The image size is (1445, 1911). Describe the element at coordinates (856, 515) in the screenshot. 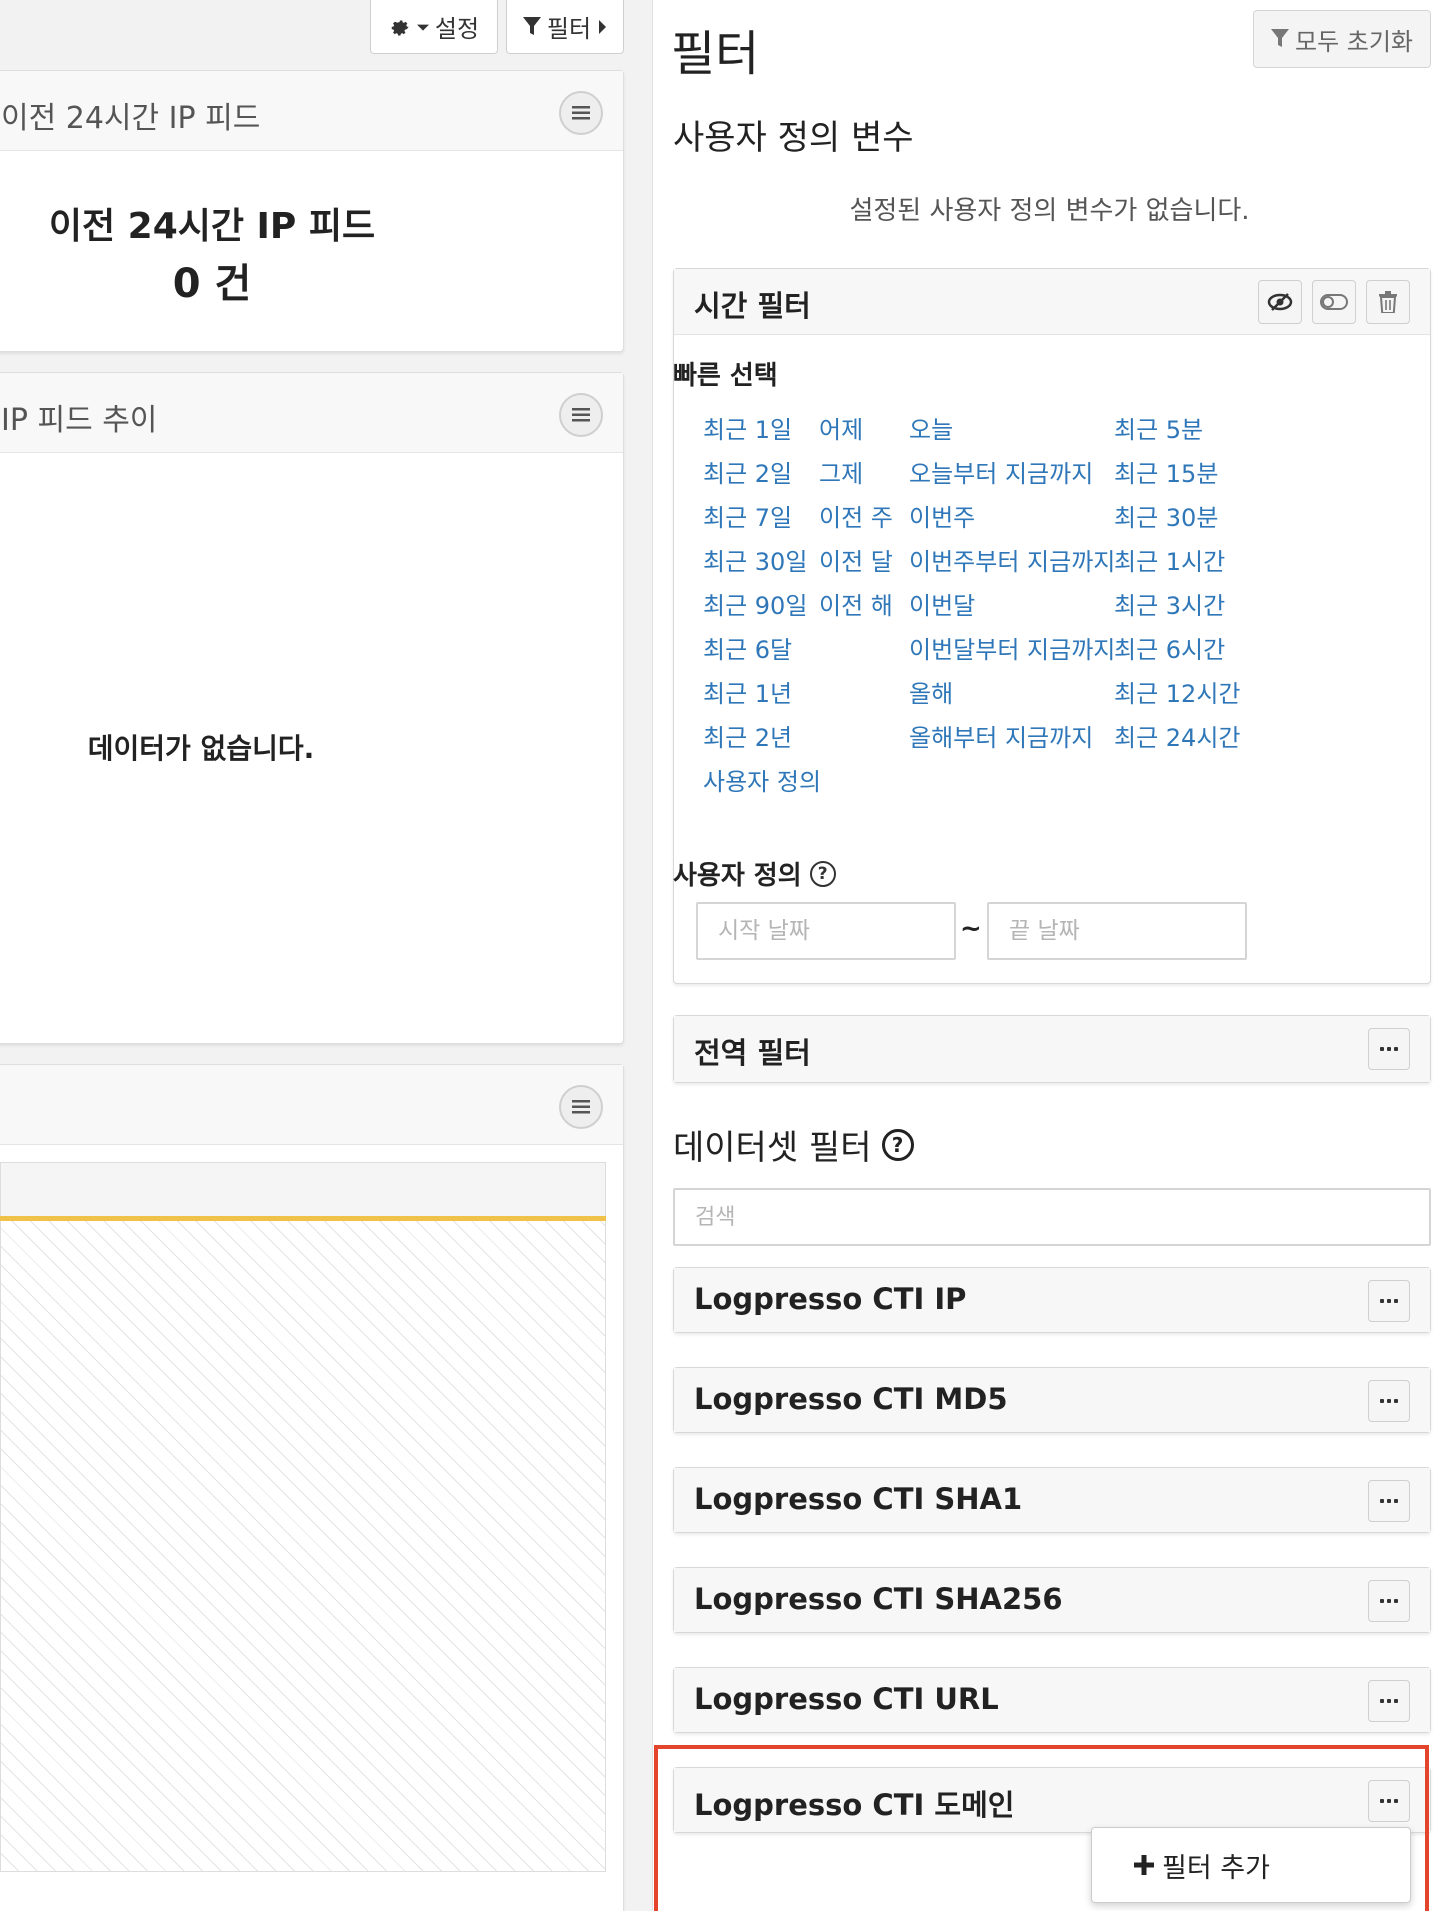

I see `quick-select-link: 이전 주` at that location.